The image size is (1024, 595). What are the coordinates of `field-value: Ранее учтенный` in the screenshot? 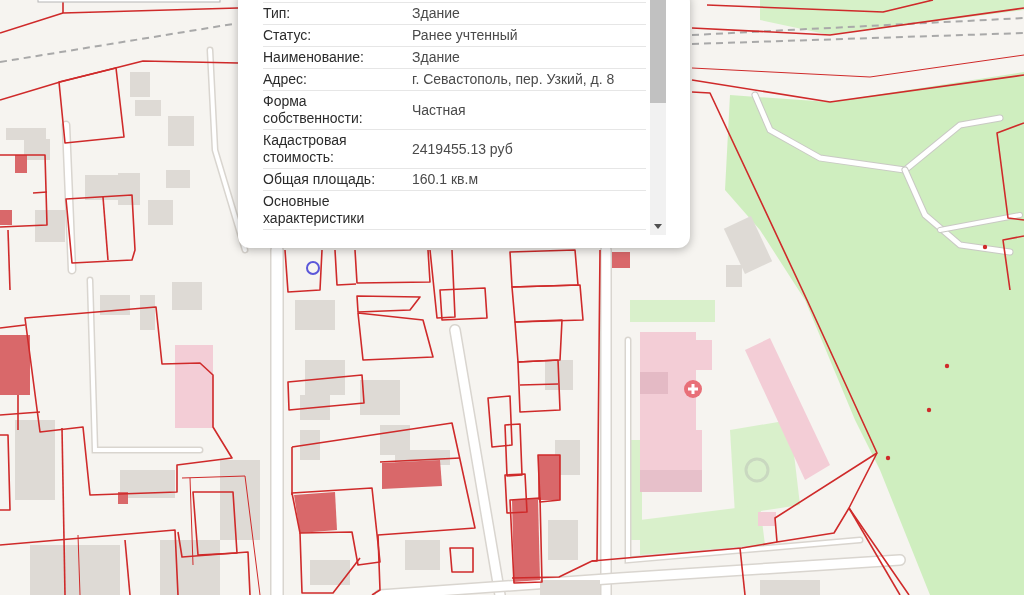 It's located at (529, 35).